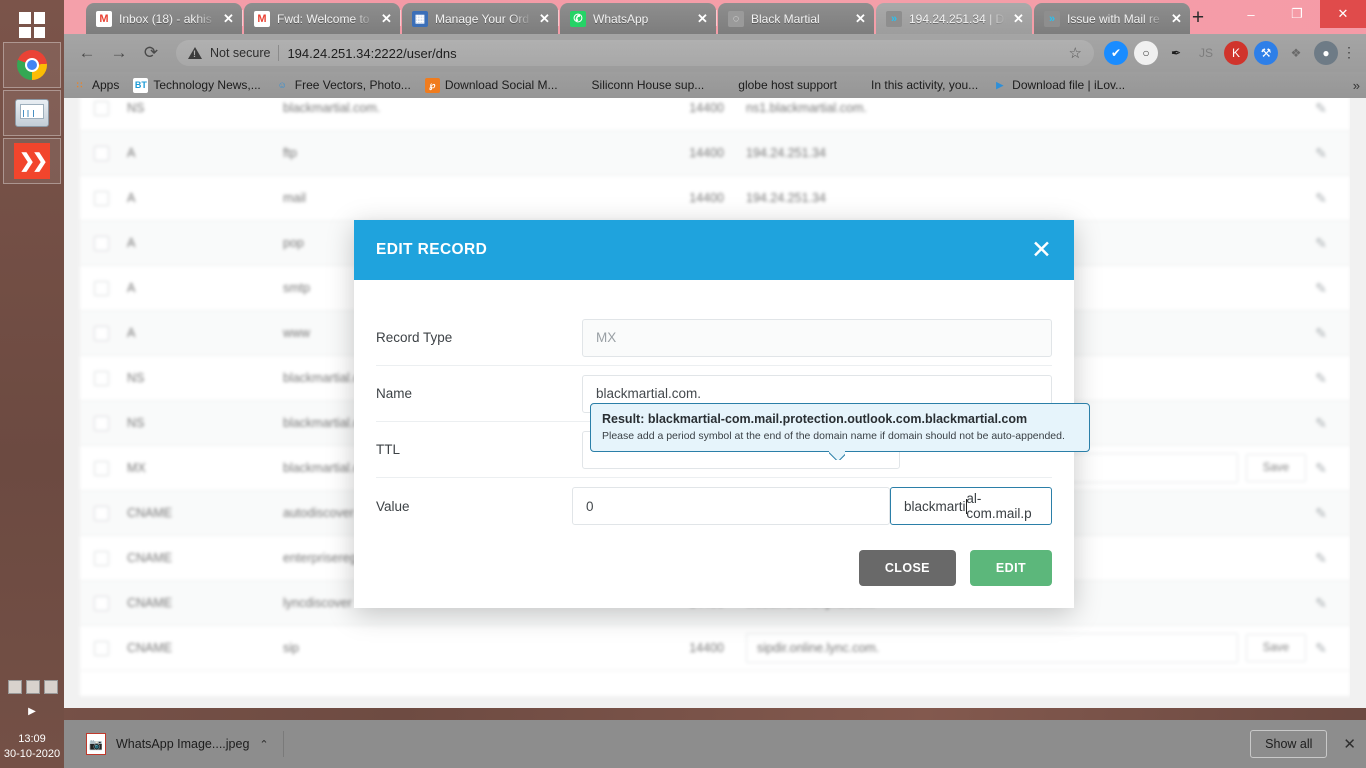  Describe the element at coordinates (178, 744) in the screenshot. I see `download-item: 📷 WhatsApp Image....jpeg ⌃` at that location.